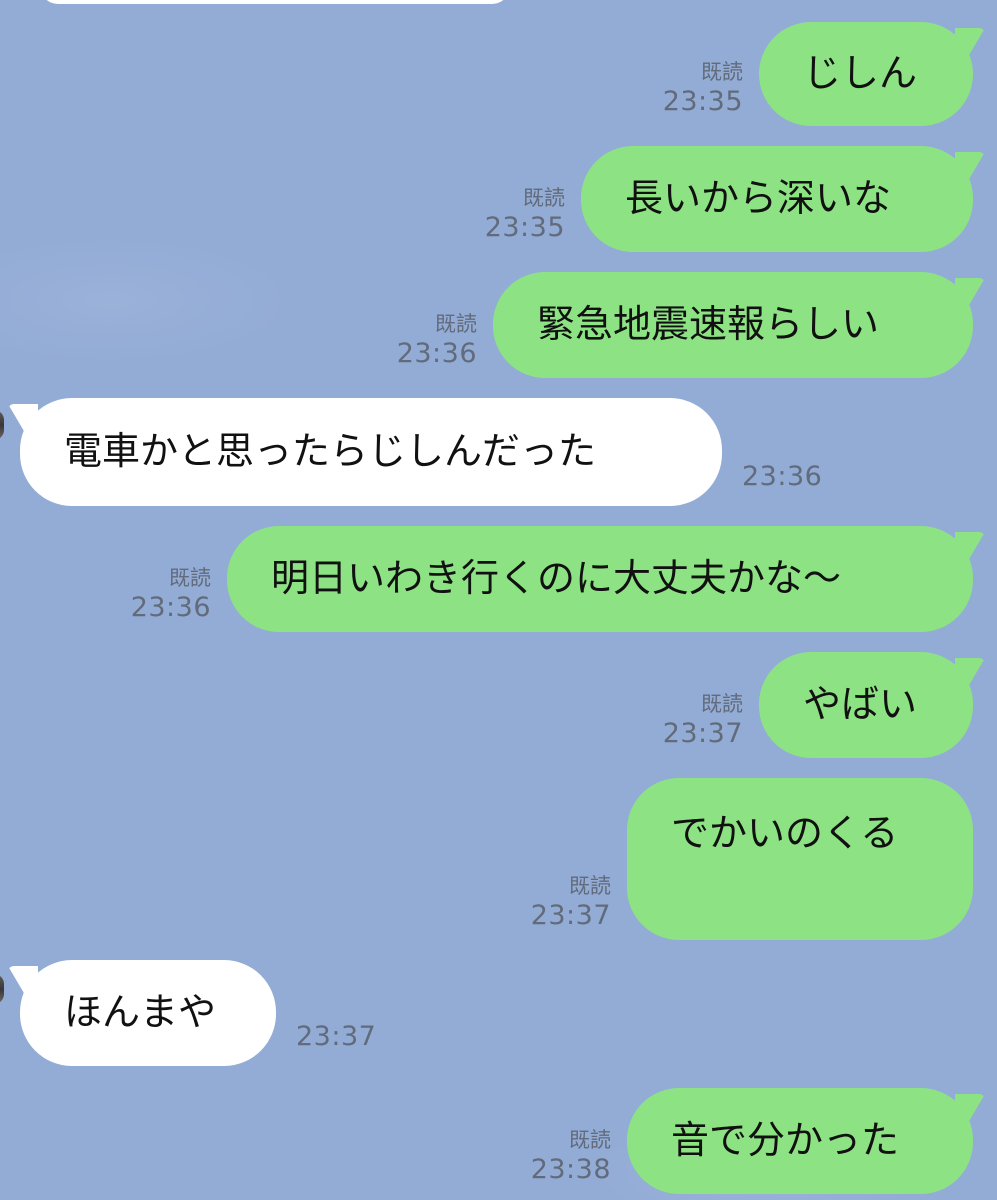 The image size is (997, 1200). Describe the element at coordinates (570, 1169) in the screenshot. I see `message-time: 23:38` at that location.